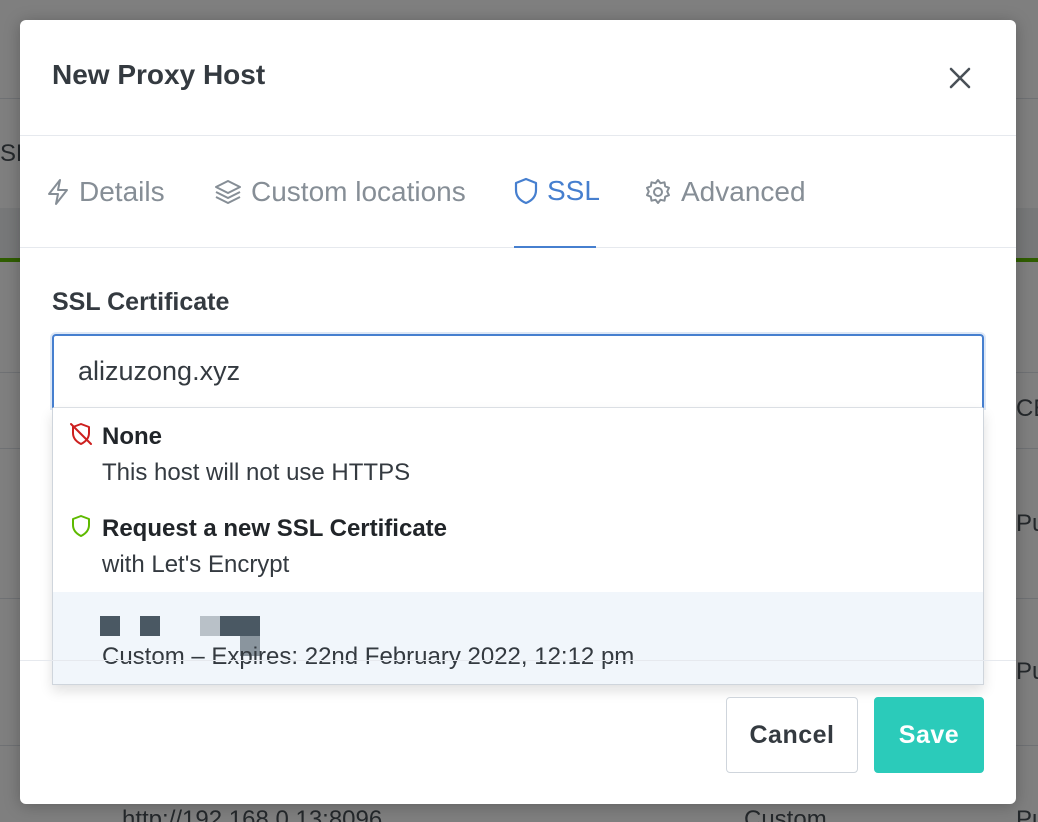  I want to click on modal-tabs: Details Custom locations SSL Advanced, so click(518, 192).